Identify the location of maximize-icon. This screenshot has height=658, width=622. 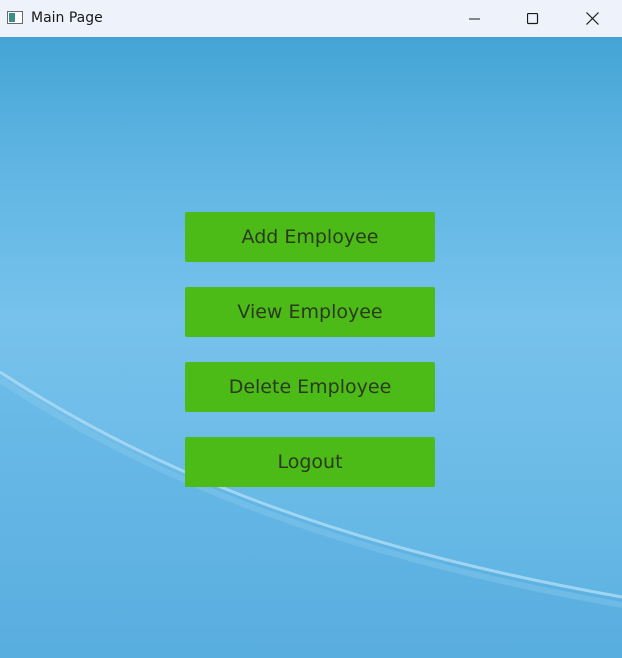
(533, 18).